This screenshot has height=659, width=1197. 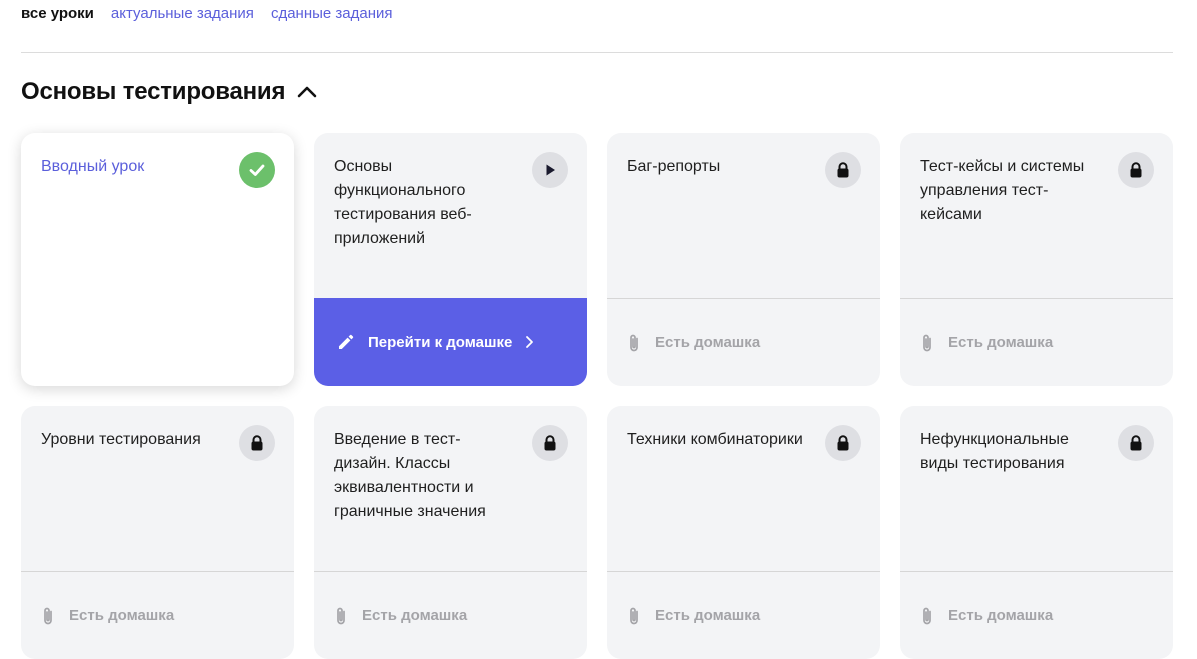 I want to click on go-to-homework-button: Перейти к домашке, so click(x=450, y=342).